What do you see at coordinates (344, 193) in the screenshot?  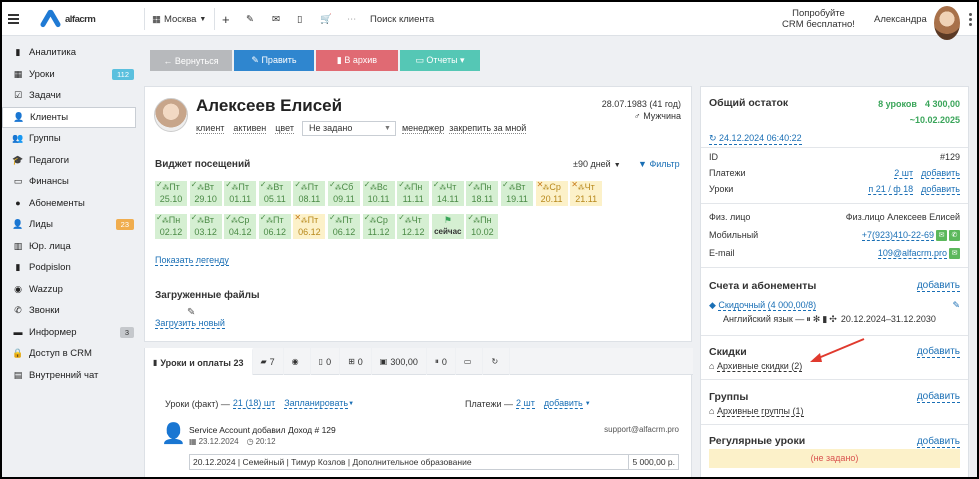 I see `attendance-cell: ✓ ⁂Сб 09.11` at bounding box center [344, 193].